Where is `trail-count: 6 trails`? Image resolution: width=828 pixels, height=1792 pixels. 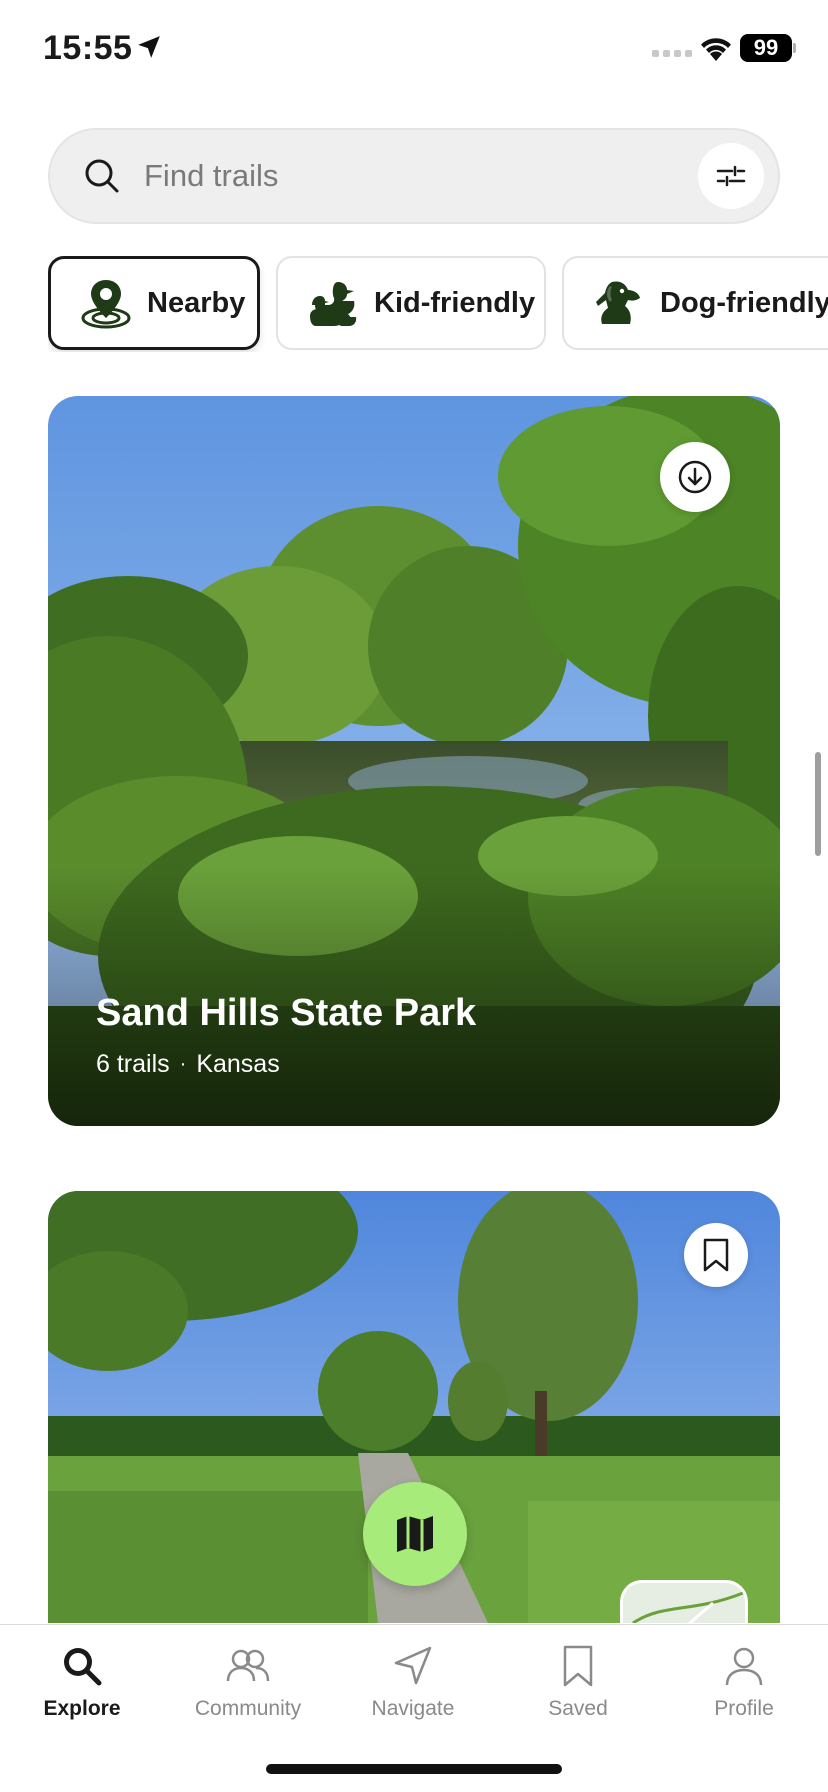
trail-count: 6 trails is located at coordinates (133, 1064).